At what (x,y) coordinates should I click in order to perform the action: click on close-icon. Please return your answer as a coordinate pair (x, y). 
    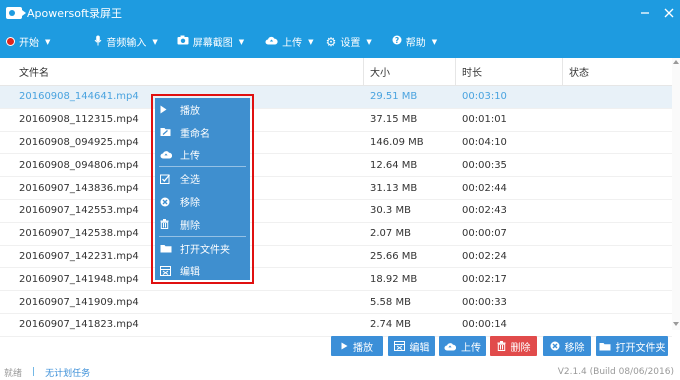
    Looking at the image, I should click on (669, 13).